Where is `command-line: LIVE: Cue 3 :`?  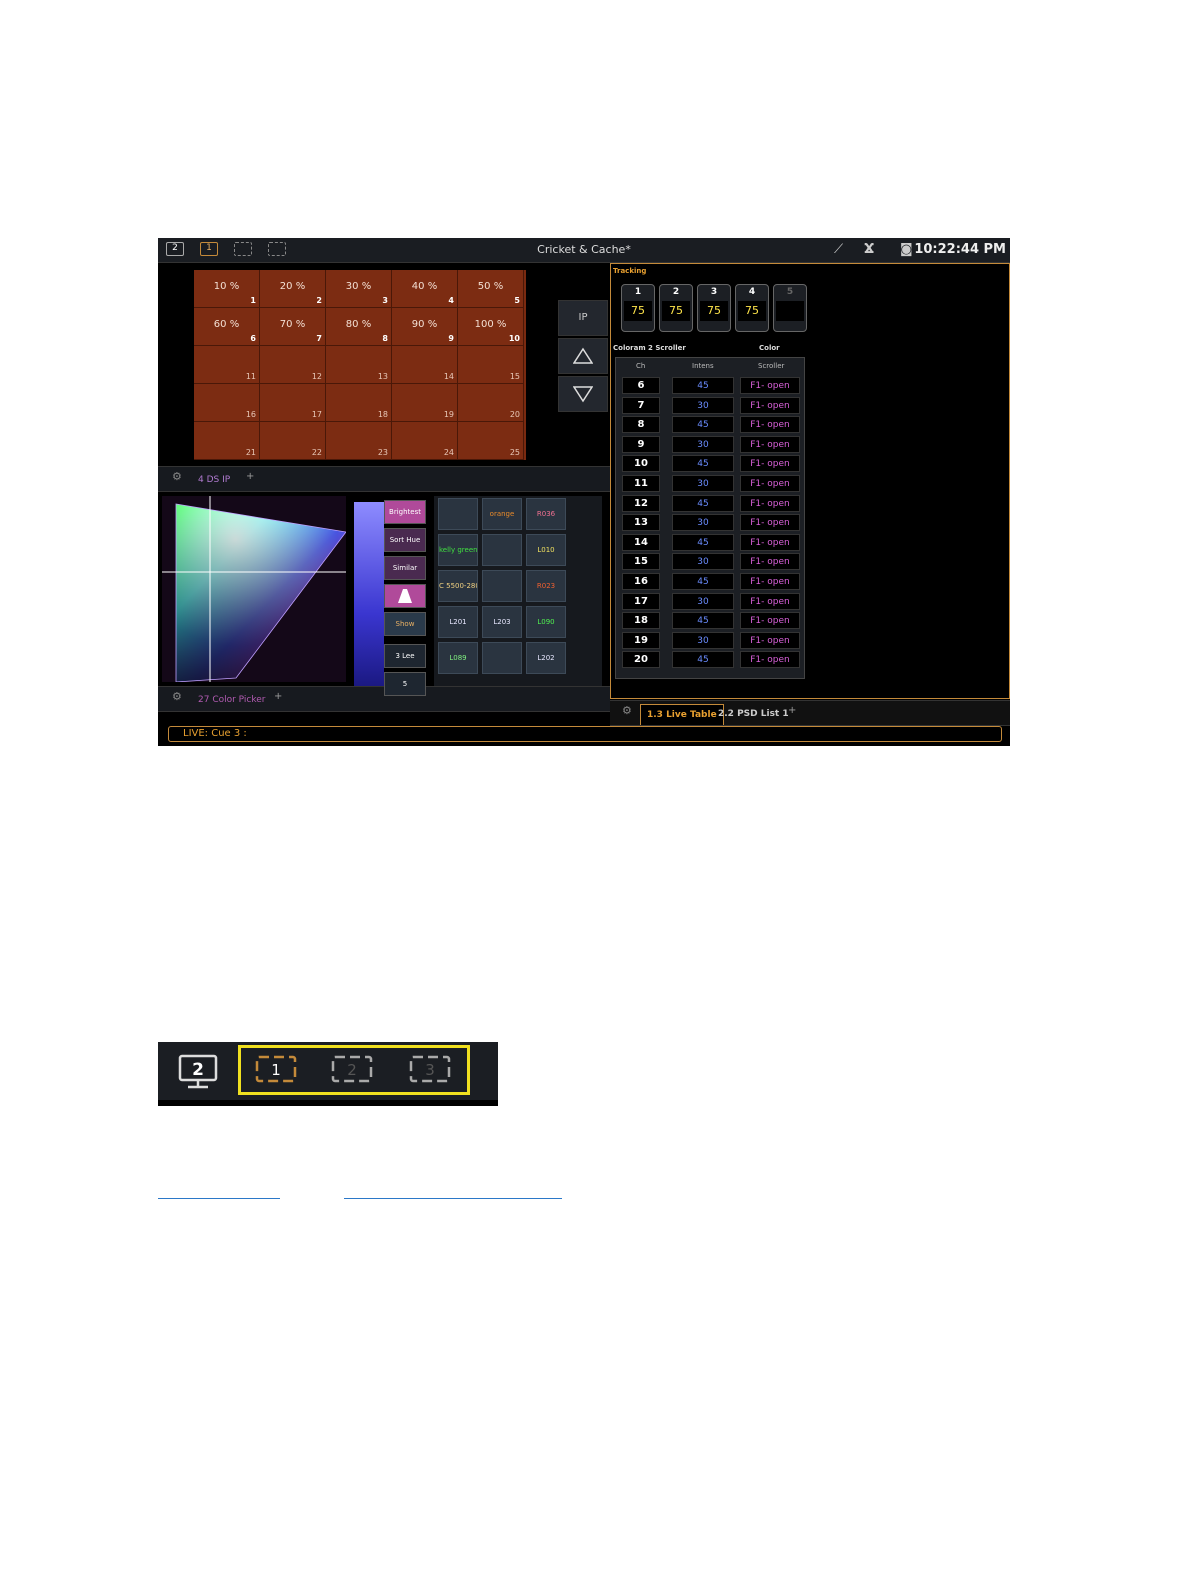 command-line: LIVE: Cue 3 : is located at coordinates (585, 734).